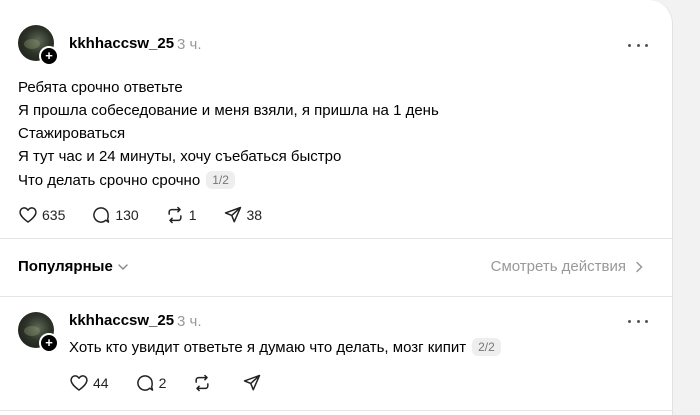  Describe the element at coordinates (100, 87) in the screenshot. I see `post-text-line: Ребята срочно ответьте` at that location.